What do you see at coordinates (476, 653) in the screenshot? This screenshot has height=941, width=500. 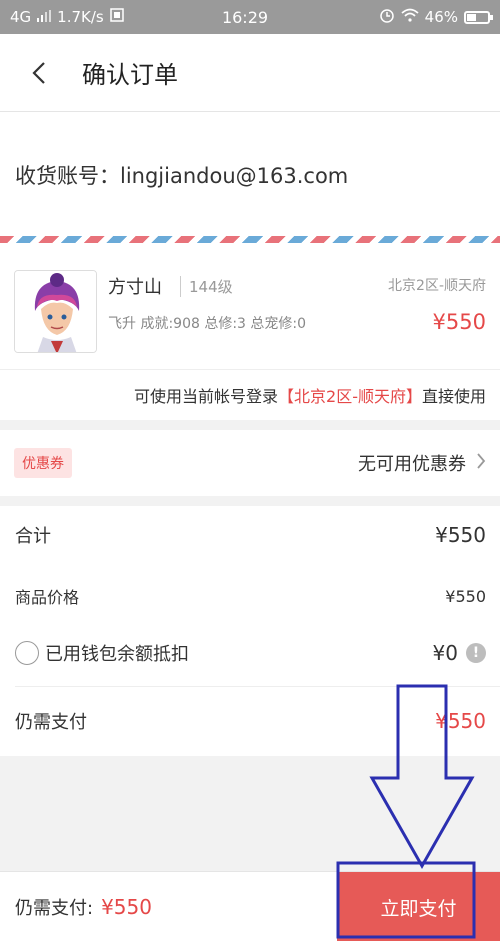 I see `info-icon: !` at bounding box center [476, 653].